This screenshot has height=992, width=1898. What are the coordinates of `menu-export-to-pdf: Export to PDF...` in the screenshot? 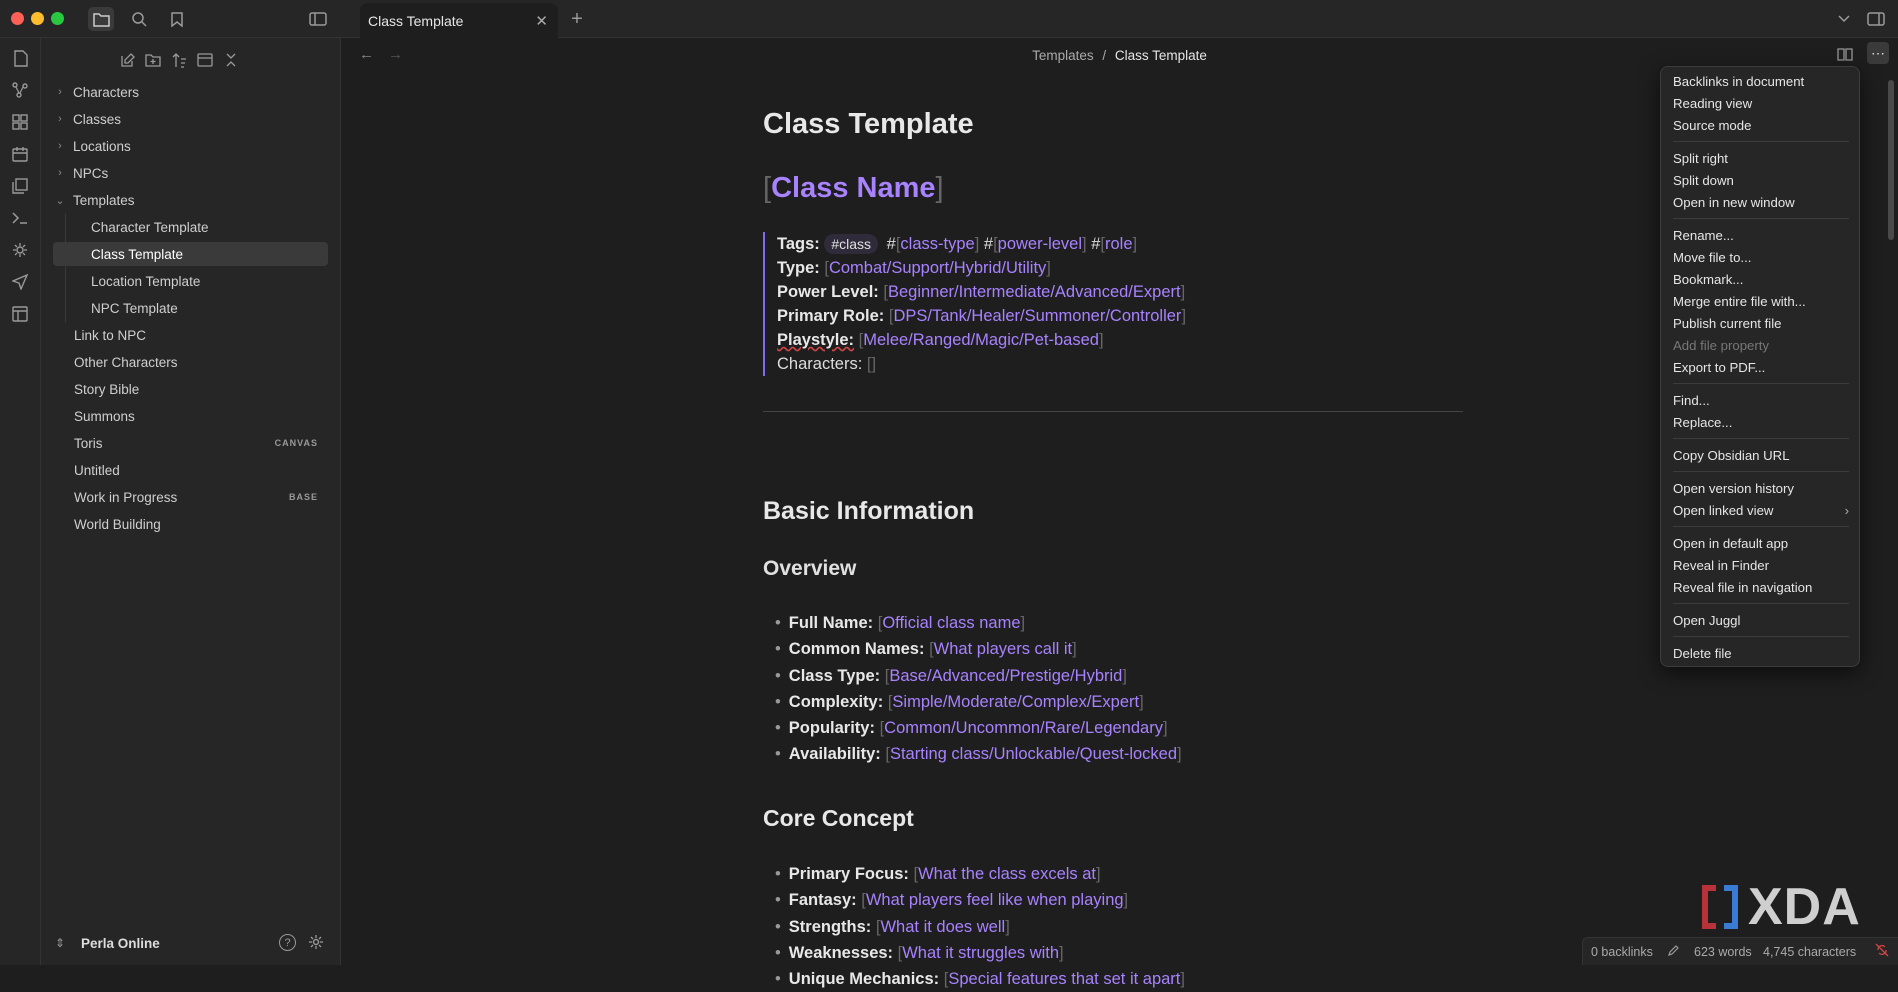 It's located at (1761, 367).